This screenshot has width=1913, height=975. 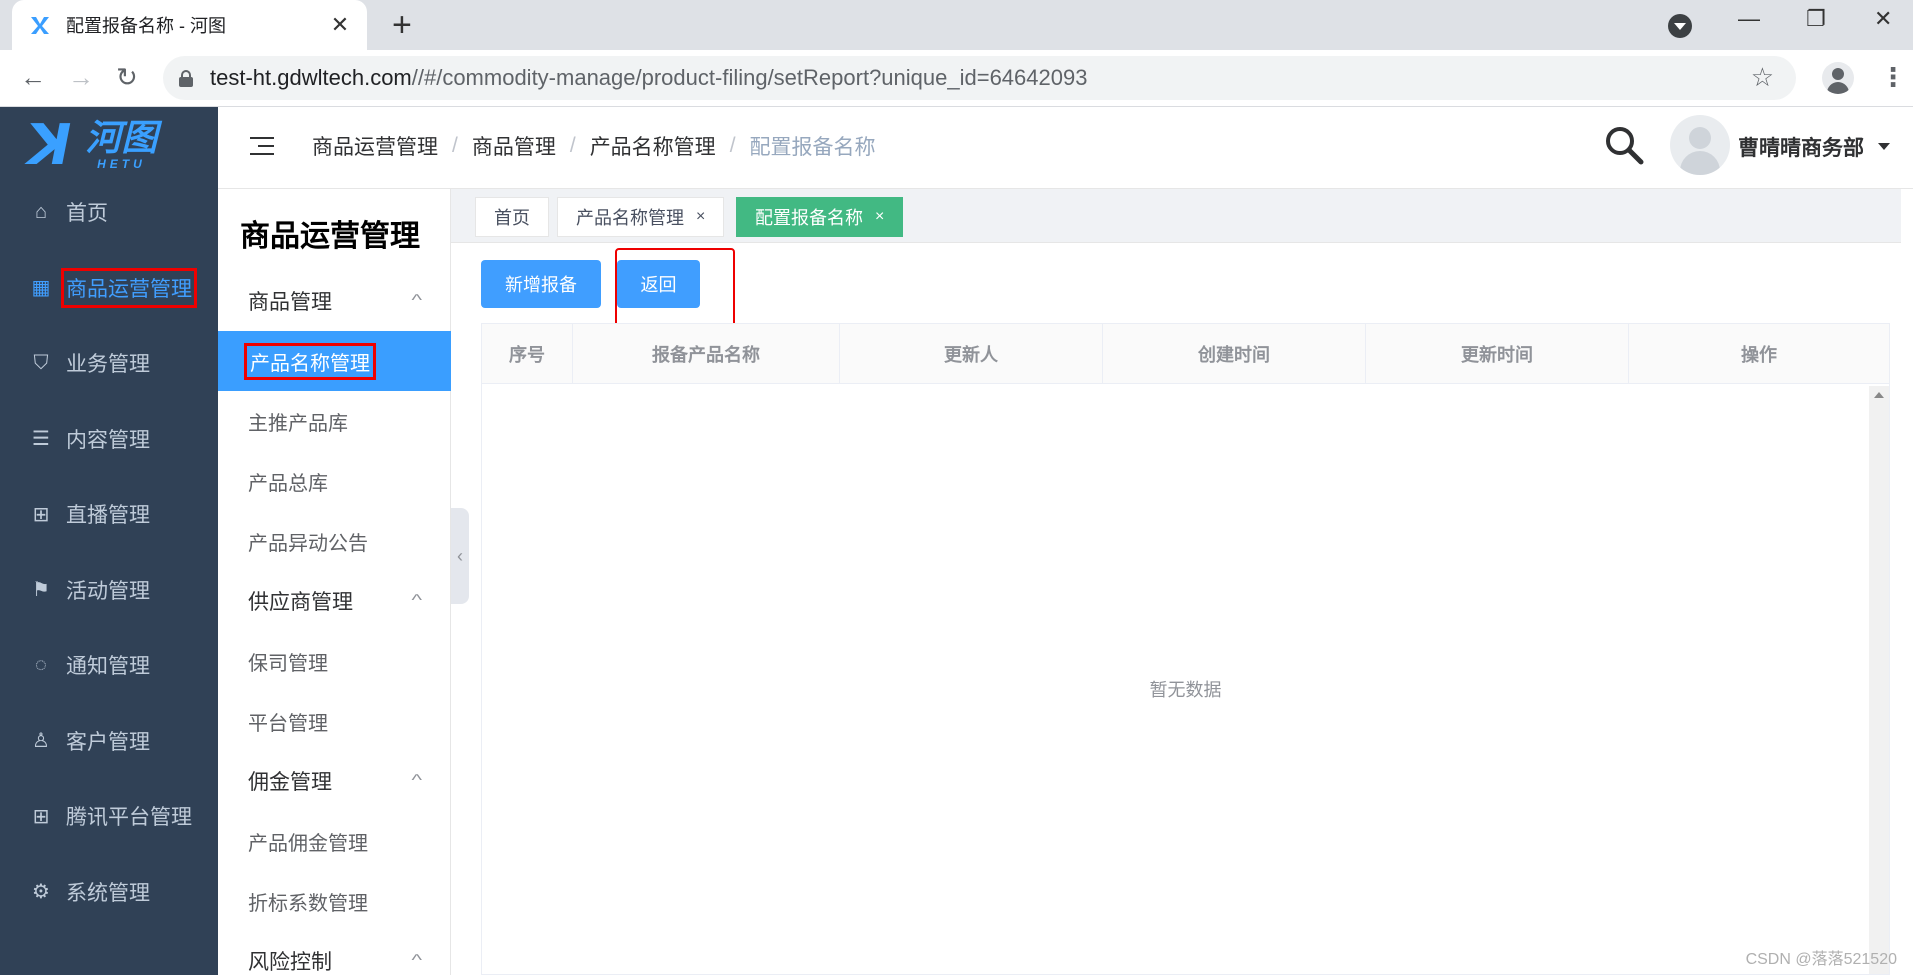 What do you see at coordinates (1838, 78) in the screenshot?
I see `account-avatar-icon` at bounding box center [1838, 78].